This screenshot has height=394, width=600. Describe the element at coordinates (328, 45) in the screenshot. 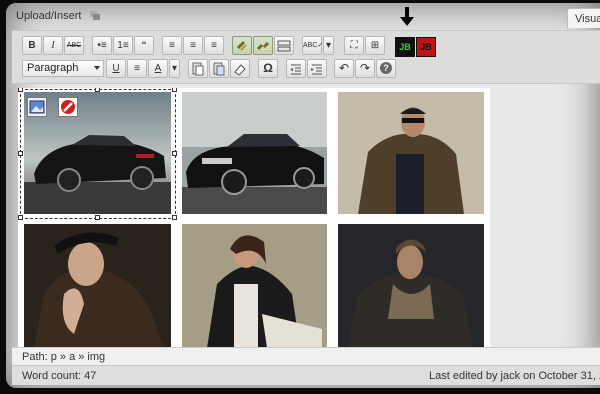

I see `spellcheck-dropdown: ▾` at that location.